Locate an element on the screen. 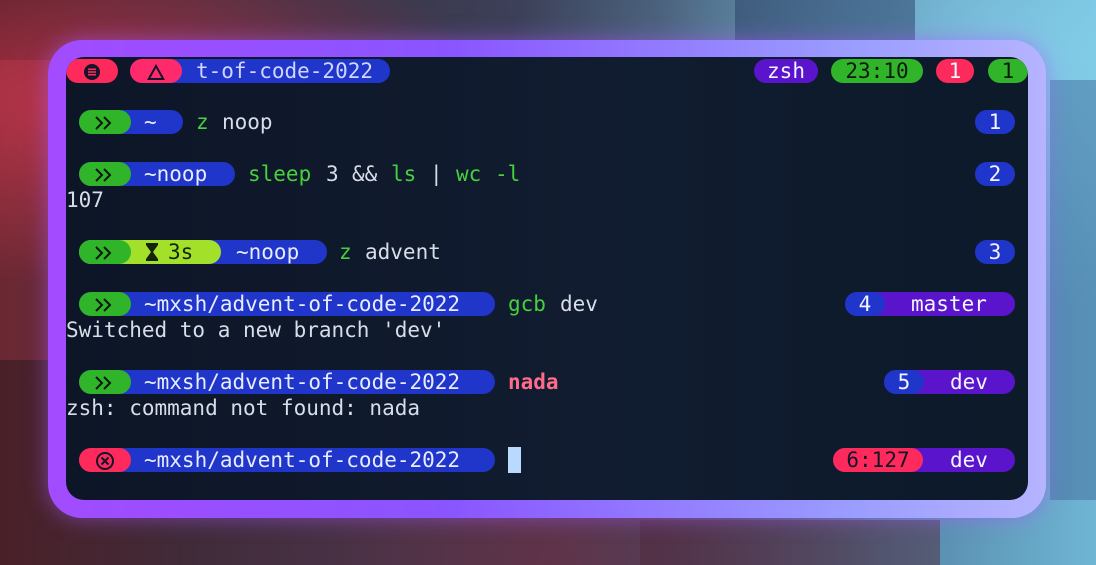 This screenshot has width=1096, height=565. prompt-dir: ~ is located at coordinates (150, 122).